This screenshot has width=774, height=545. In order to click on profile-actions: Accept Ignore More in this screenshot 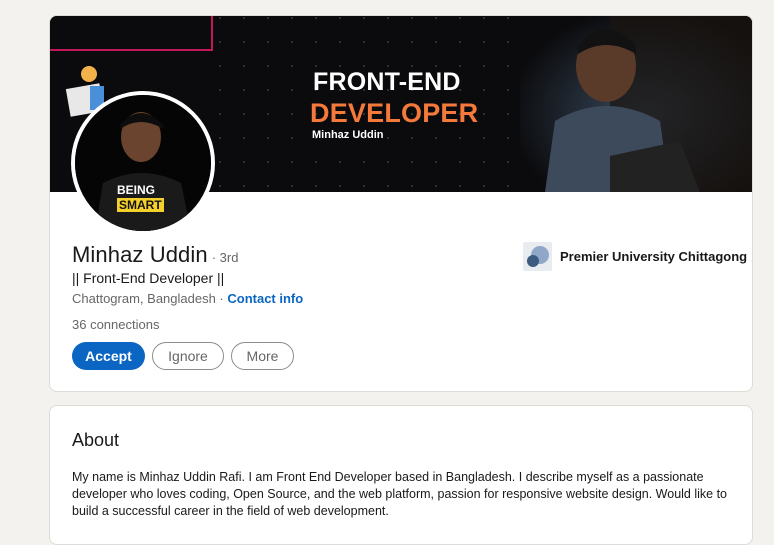, I will do `click(183, 356)`.